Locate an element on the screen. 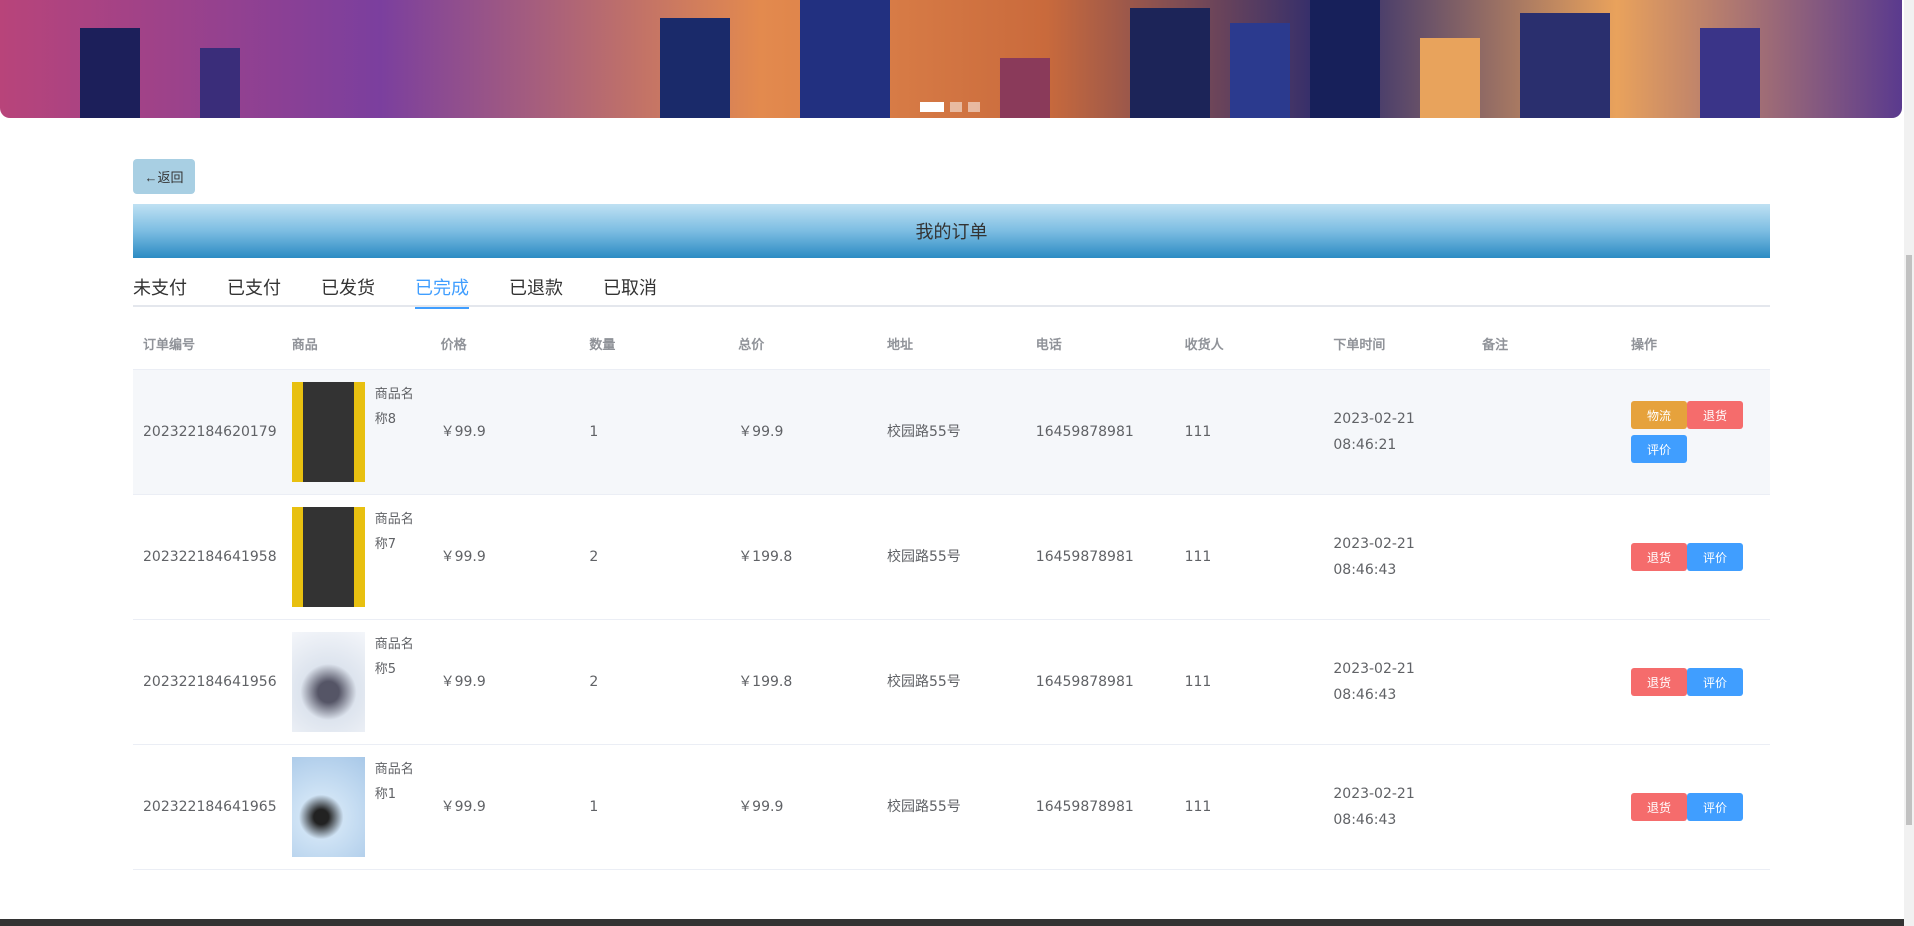 The image size is (1914, 926). product-cell: 商品名称8 is located at coordinates (356, 432).